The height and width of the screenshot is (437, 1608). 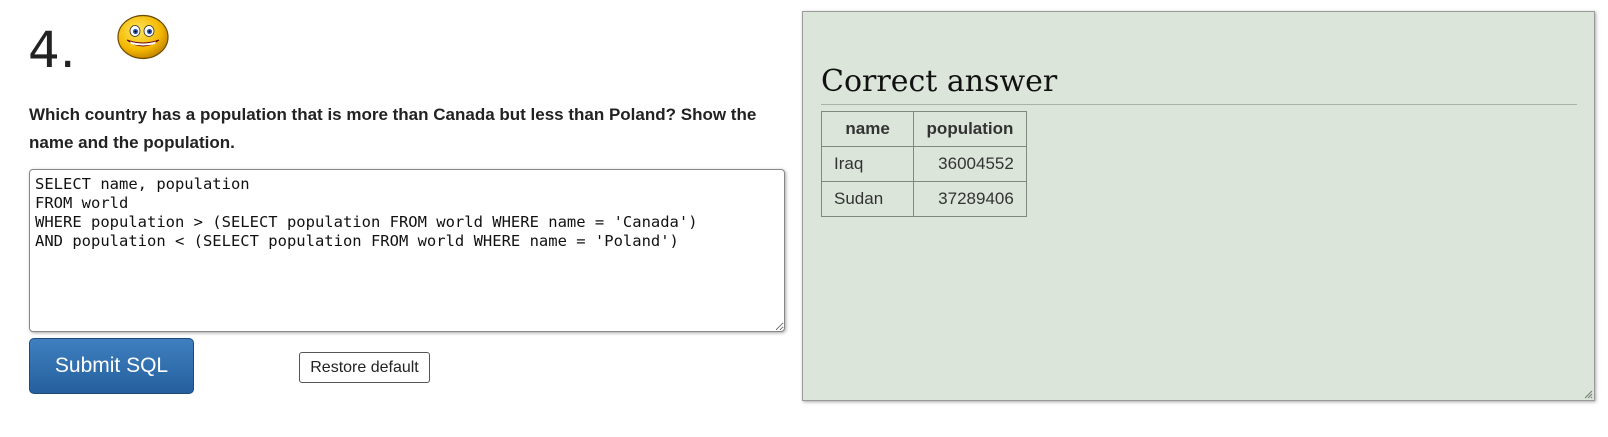 What do you see at coordinates (970, 164) in the screenshot?
I see `cell-population: 36004552` at bounding box center [970, 164].